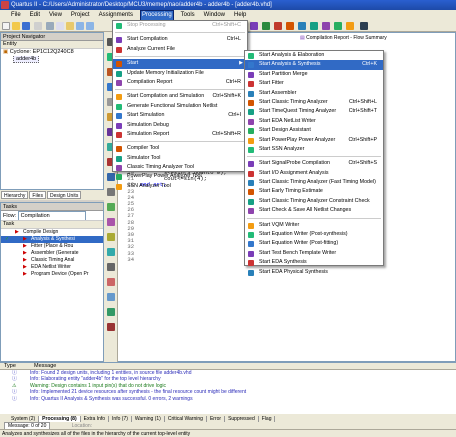 The width and height of the screenshot is (456, 437). I want to click on menu-item-start-ssn-analyzer: Start SSN Analyzer, so click(314, 149).